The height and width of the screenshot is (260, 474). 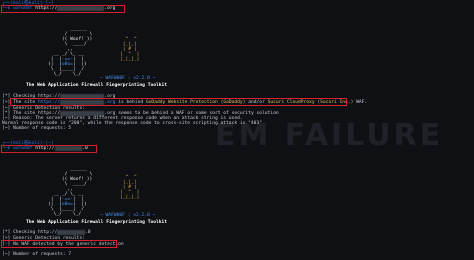 I want to click on requests-count: [~] Number of requests: 7, so click(x=37, y=254).